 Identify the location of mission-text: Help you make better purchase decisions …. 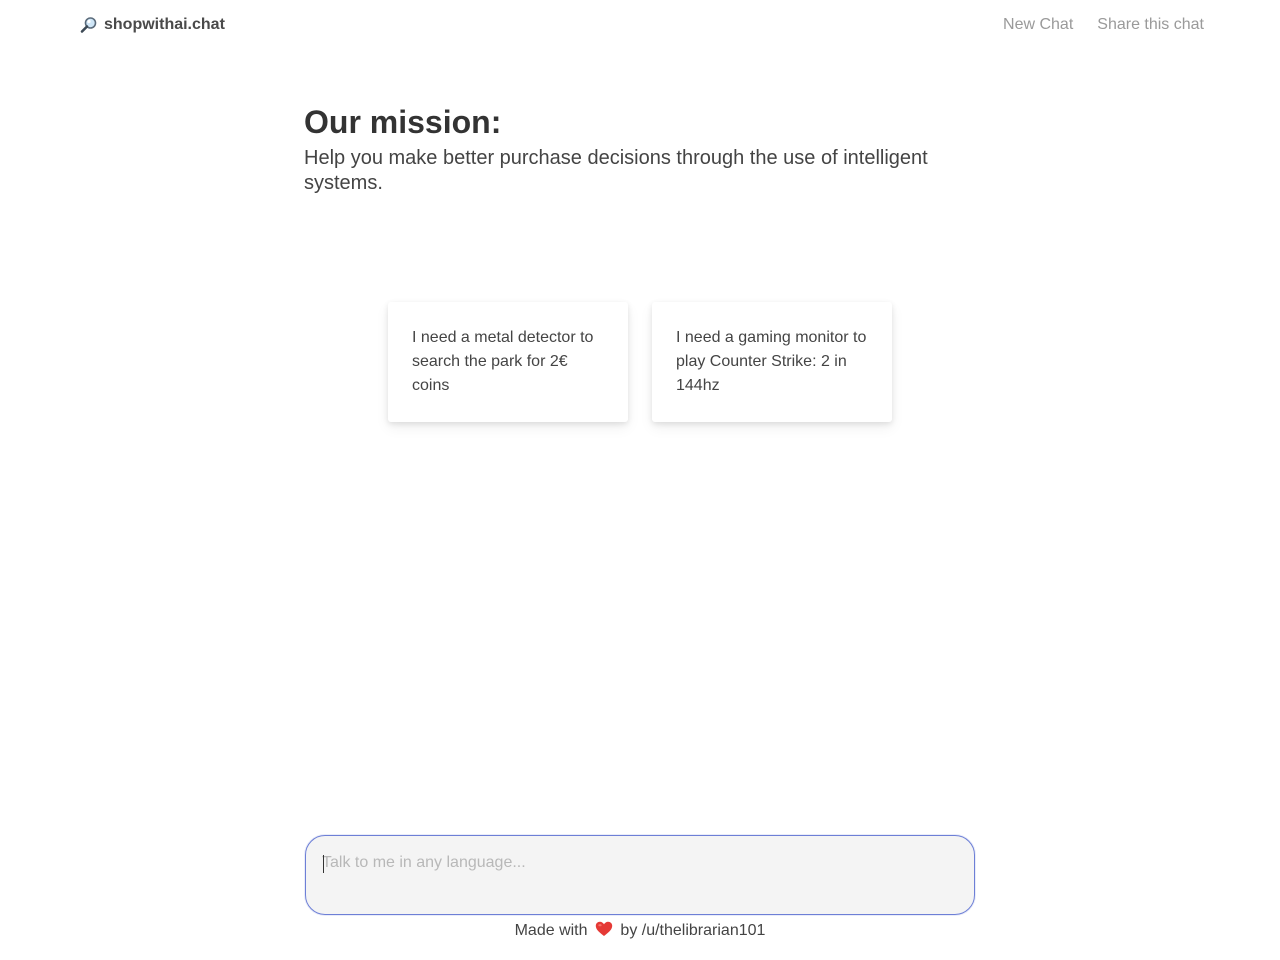
(616, 170).